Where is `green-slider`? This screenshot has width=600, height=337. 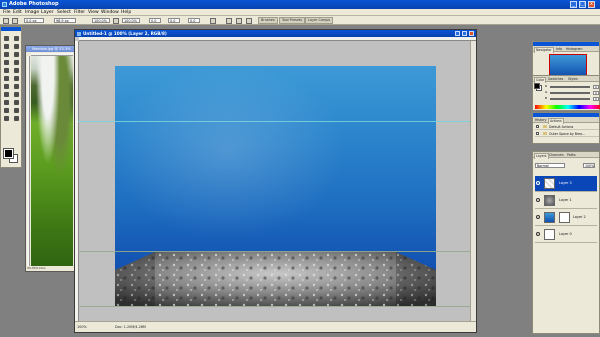
green-slider is located at coordinates (570, 93).